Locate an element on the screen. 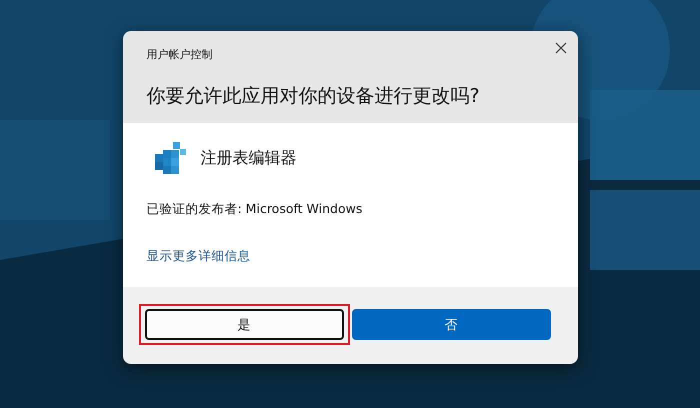 Image resolution: width=700 pixels, height=408 pixels. question-text: 你要允许此应用对你的设备进行更改吗? is located at coordinates (313, 96).